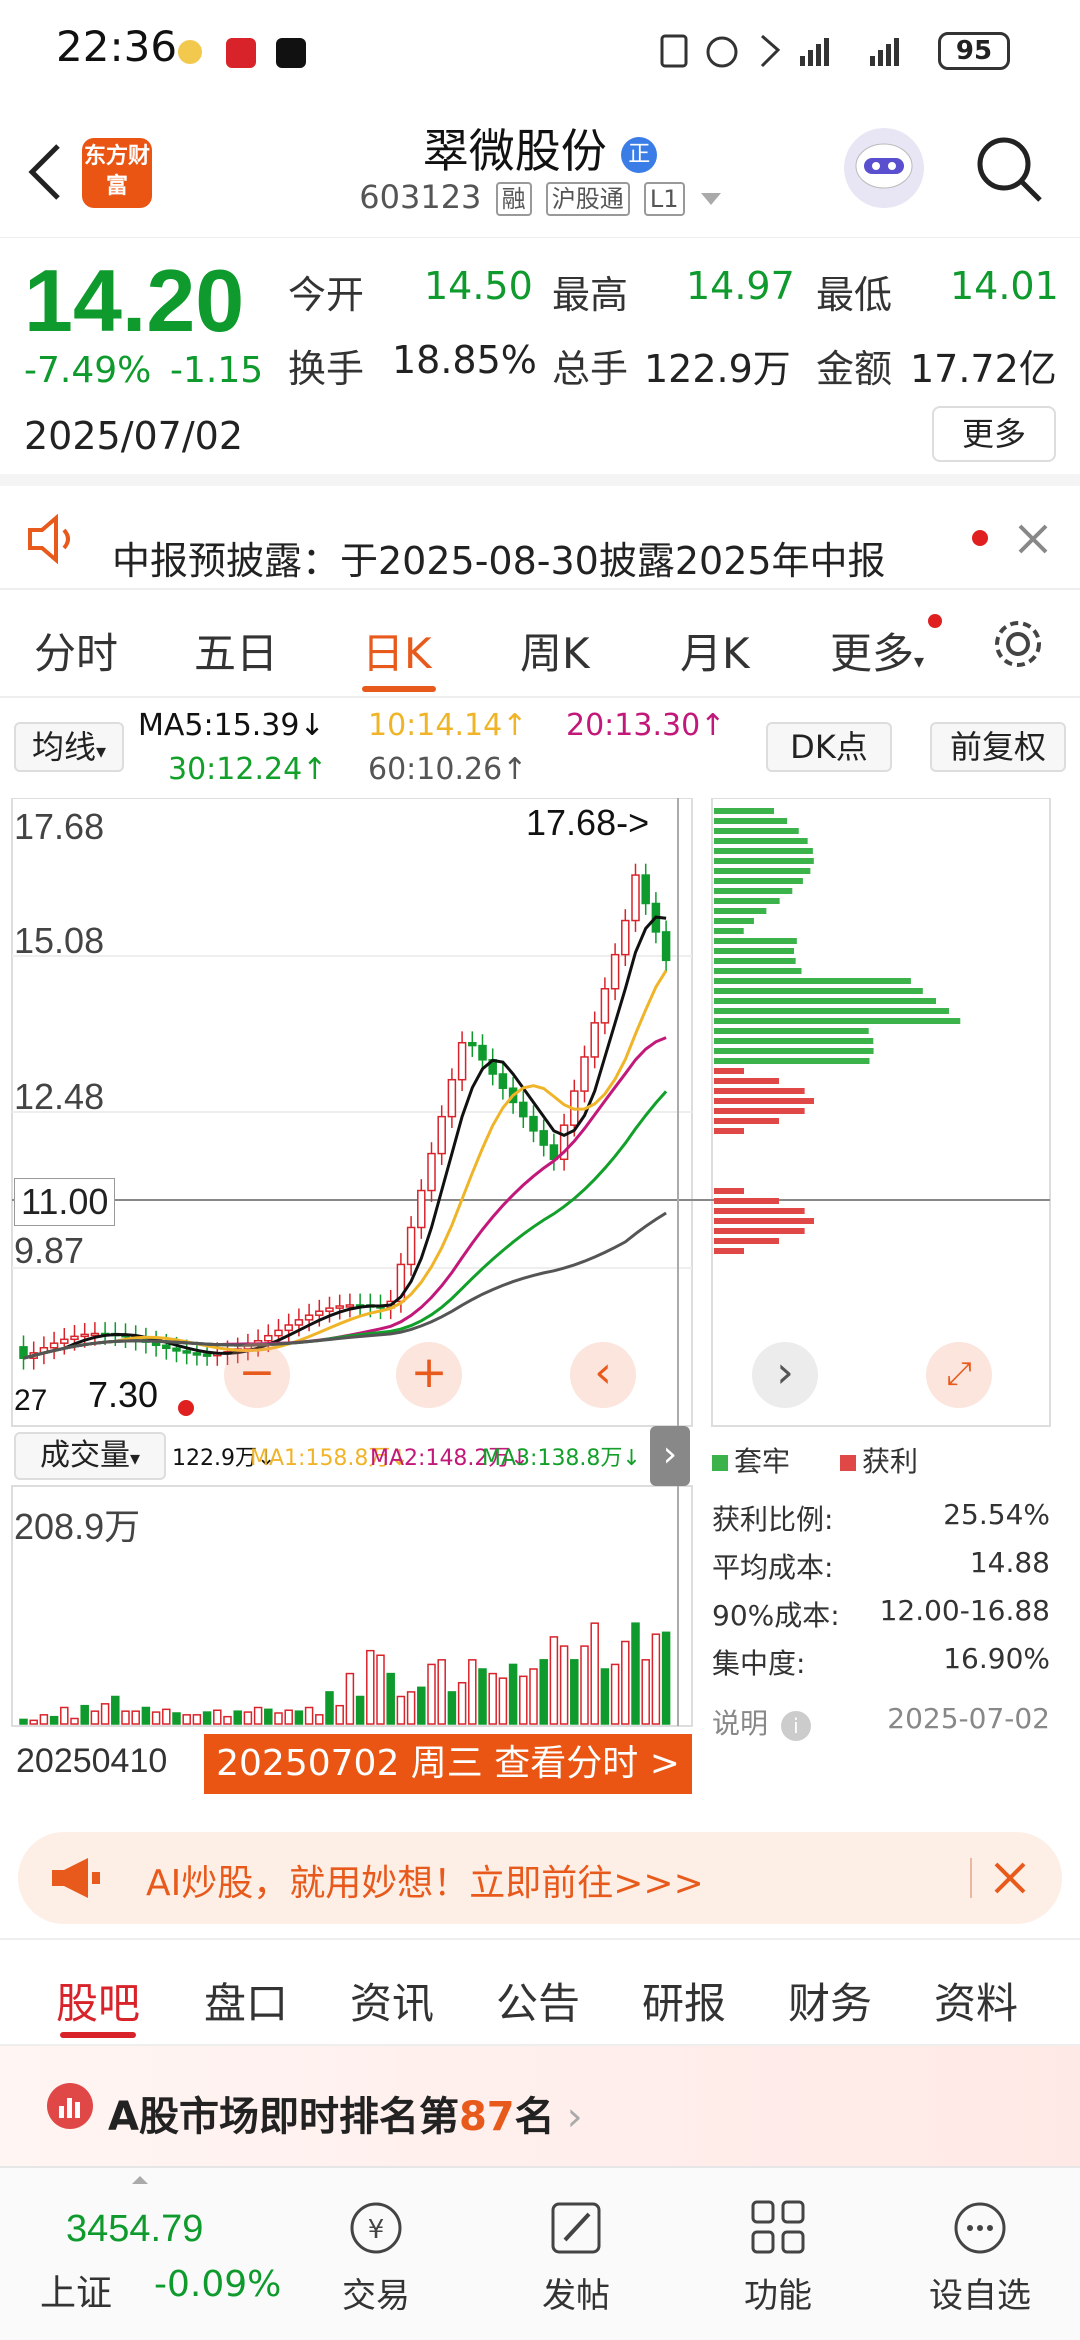 The width and height of the screenshot is (1080, 2340). I want to click on dk-point-button: DK点, so click(829, 747).